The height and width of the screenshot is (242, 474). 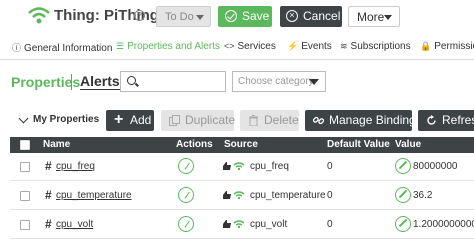 I want to click on my-properties-label: My Properties, so click(x=66, y=119).